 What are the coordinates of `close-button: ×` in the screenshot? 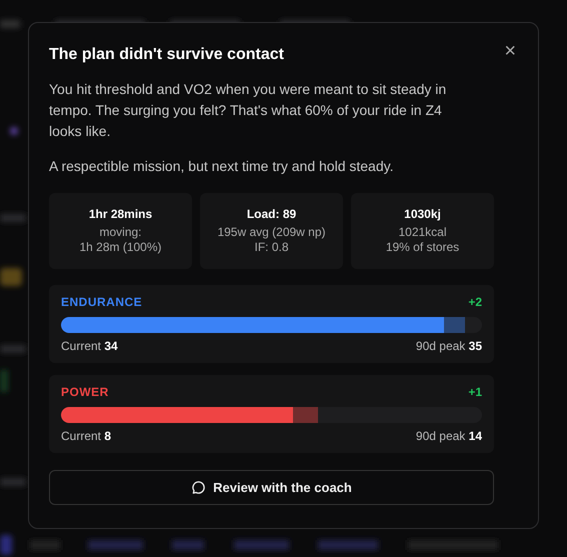 It's located at (510, 51).